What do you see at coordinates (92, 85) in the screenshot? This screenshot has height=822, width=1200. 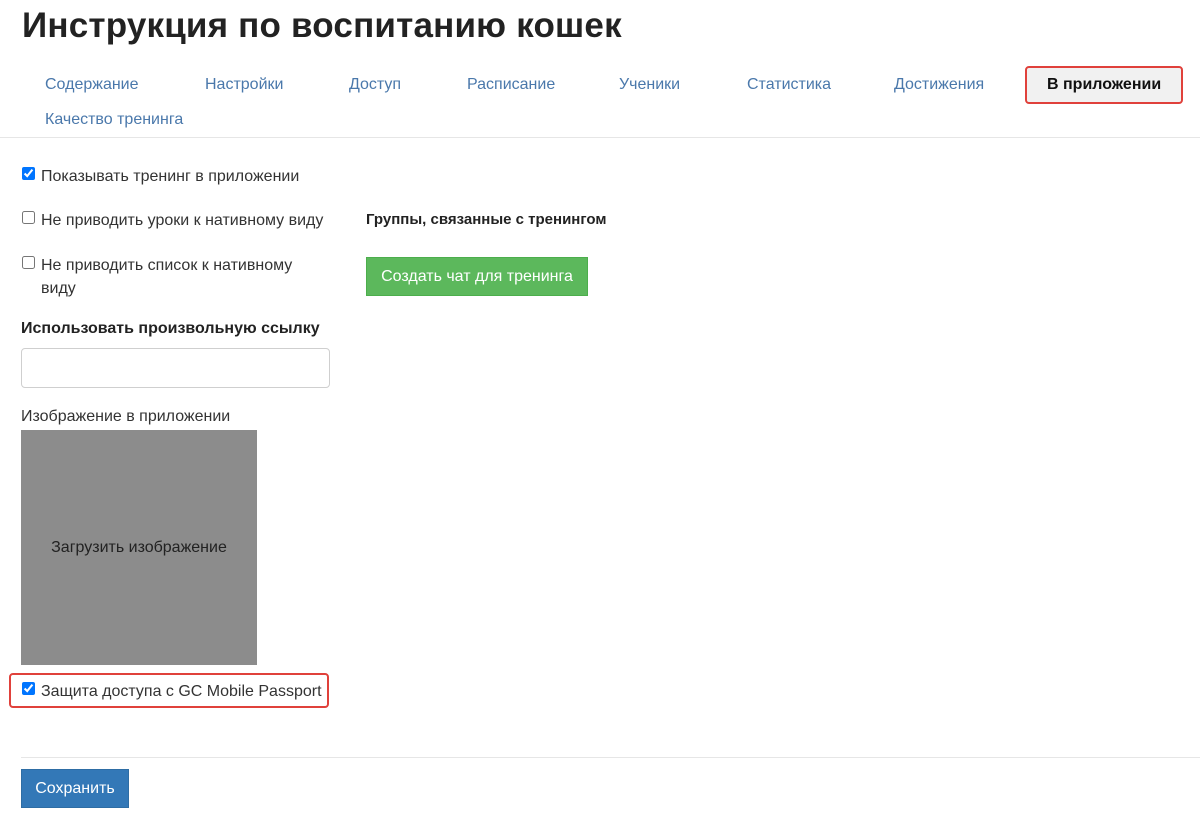 I see `tab-content: Содержание` at bounding box center [92, 85].